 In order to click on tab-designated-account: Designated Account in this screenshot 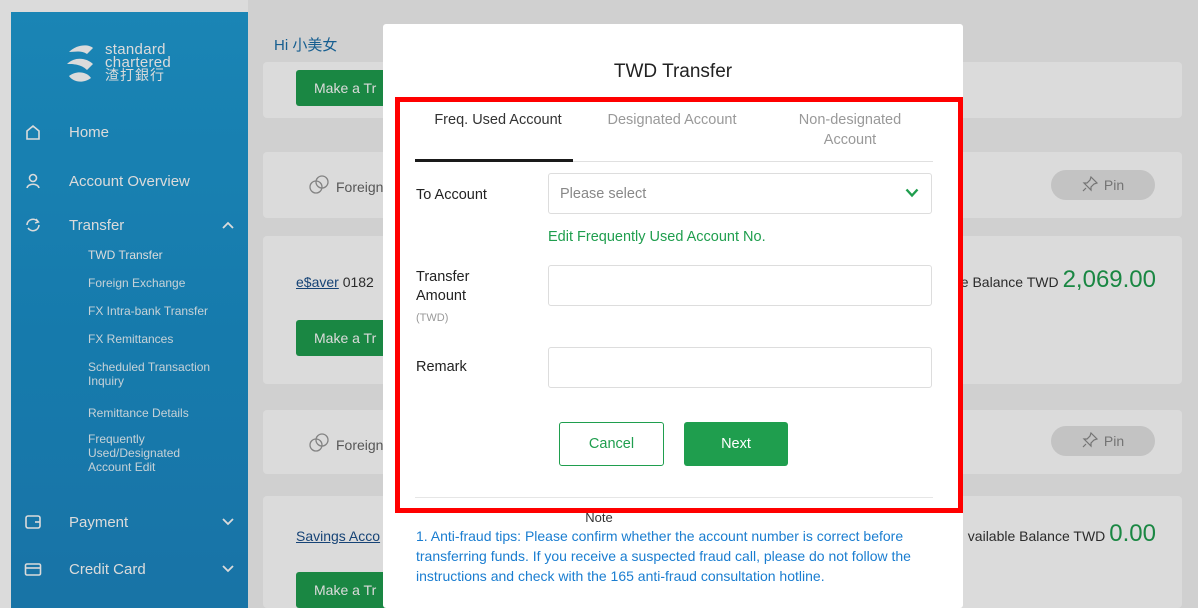, I will do `click(672, 120)`.